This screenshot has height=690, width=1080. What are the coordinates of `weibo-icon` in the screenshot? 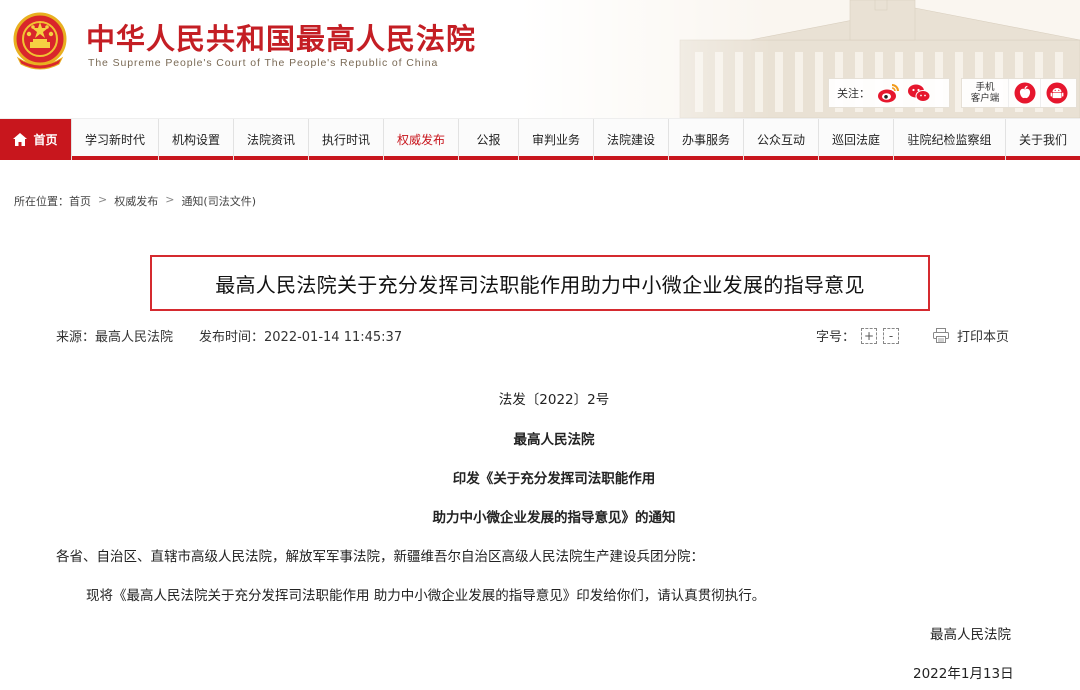 It's located at (889, 93).